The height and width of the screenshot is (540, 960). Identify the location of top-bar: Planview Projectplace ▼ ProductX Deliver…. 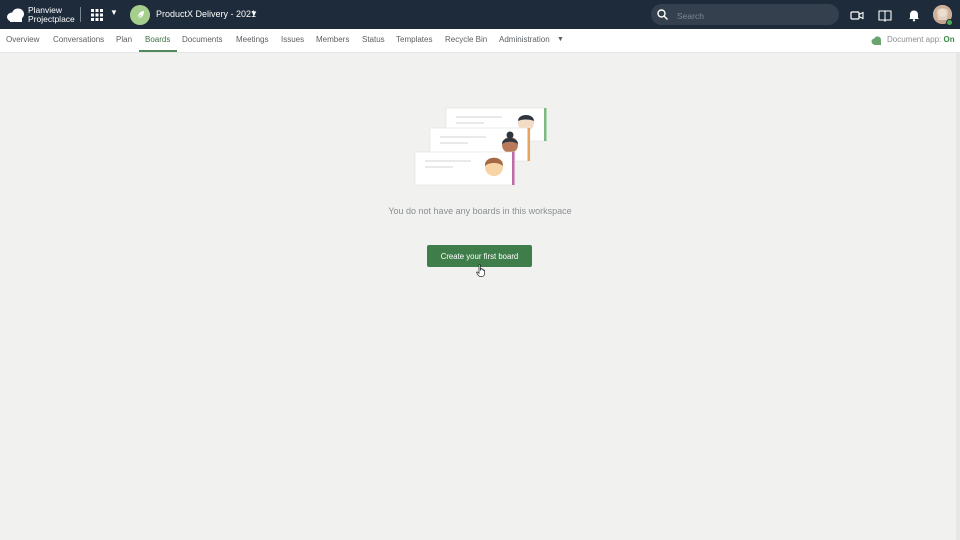
(480, 14).